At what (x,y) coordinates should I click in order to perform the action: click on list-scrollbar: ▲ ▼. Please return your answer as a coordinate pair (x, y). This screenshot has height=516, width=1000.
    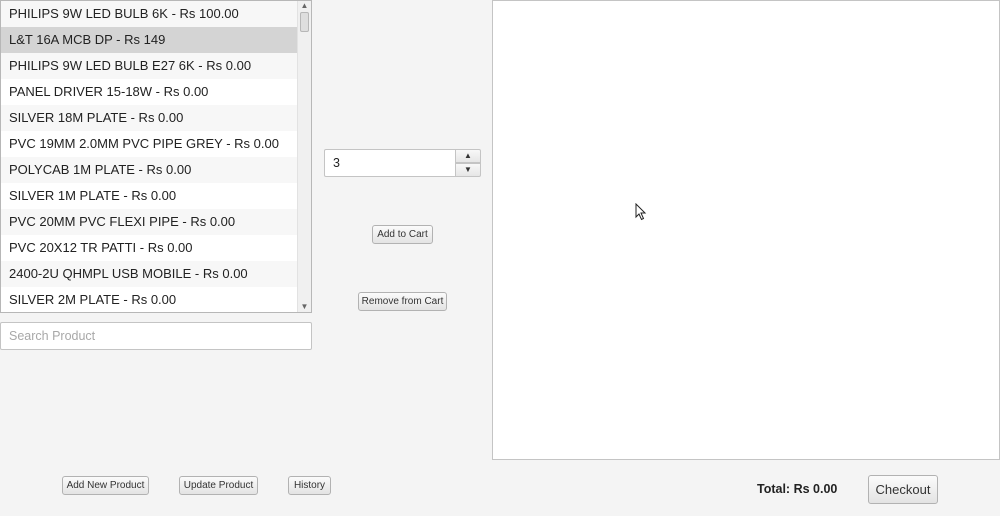
    Looking at the image, I should click on (304, 156).